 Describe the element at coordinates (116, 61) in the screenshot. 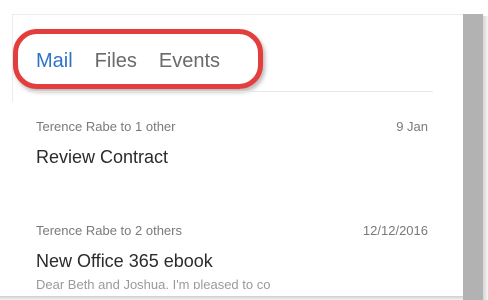

I see `tab-files: Files` at that location.